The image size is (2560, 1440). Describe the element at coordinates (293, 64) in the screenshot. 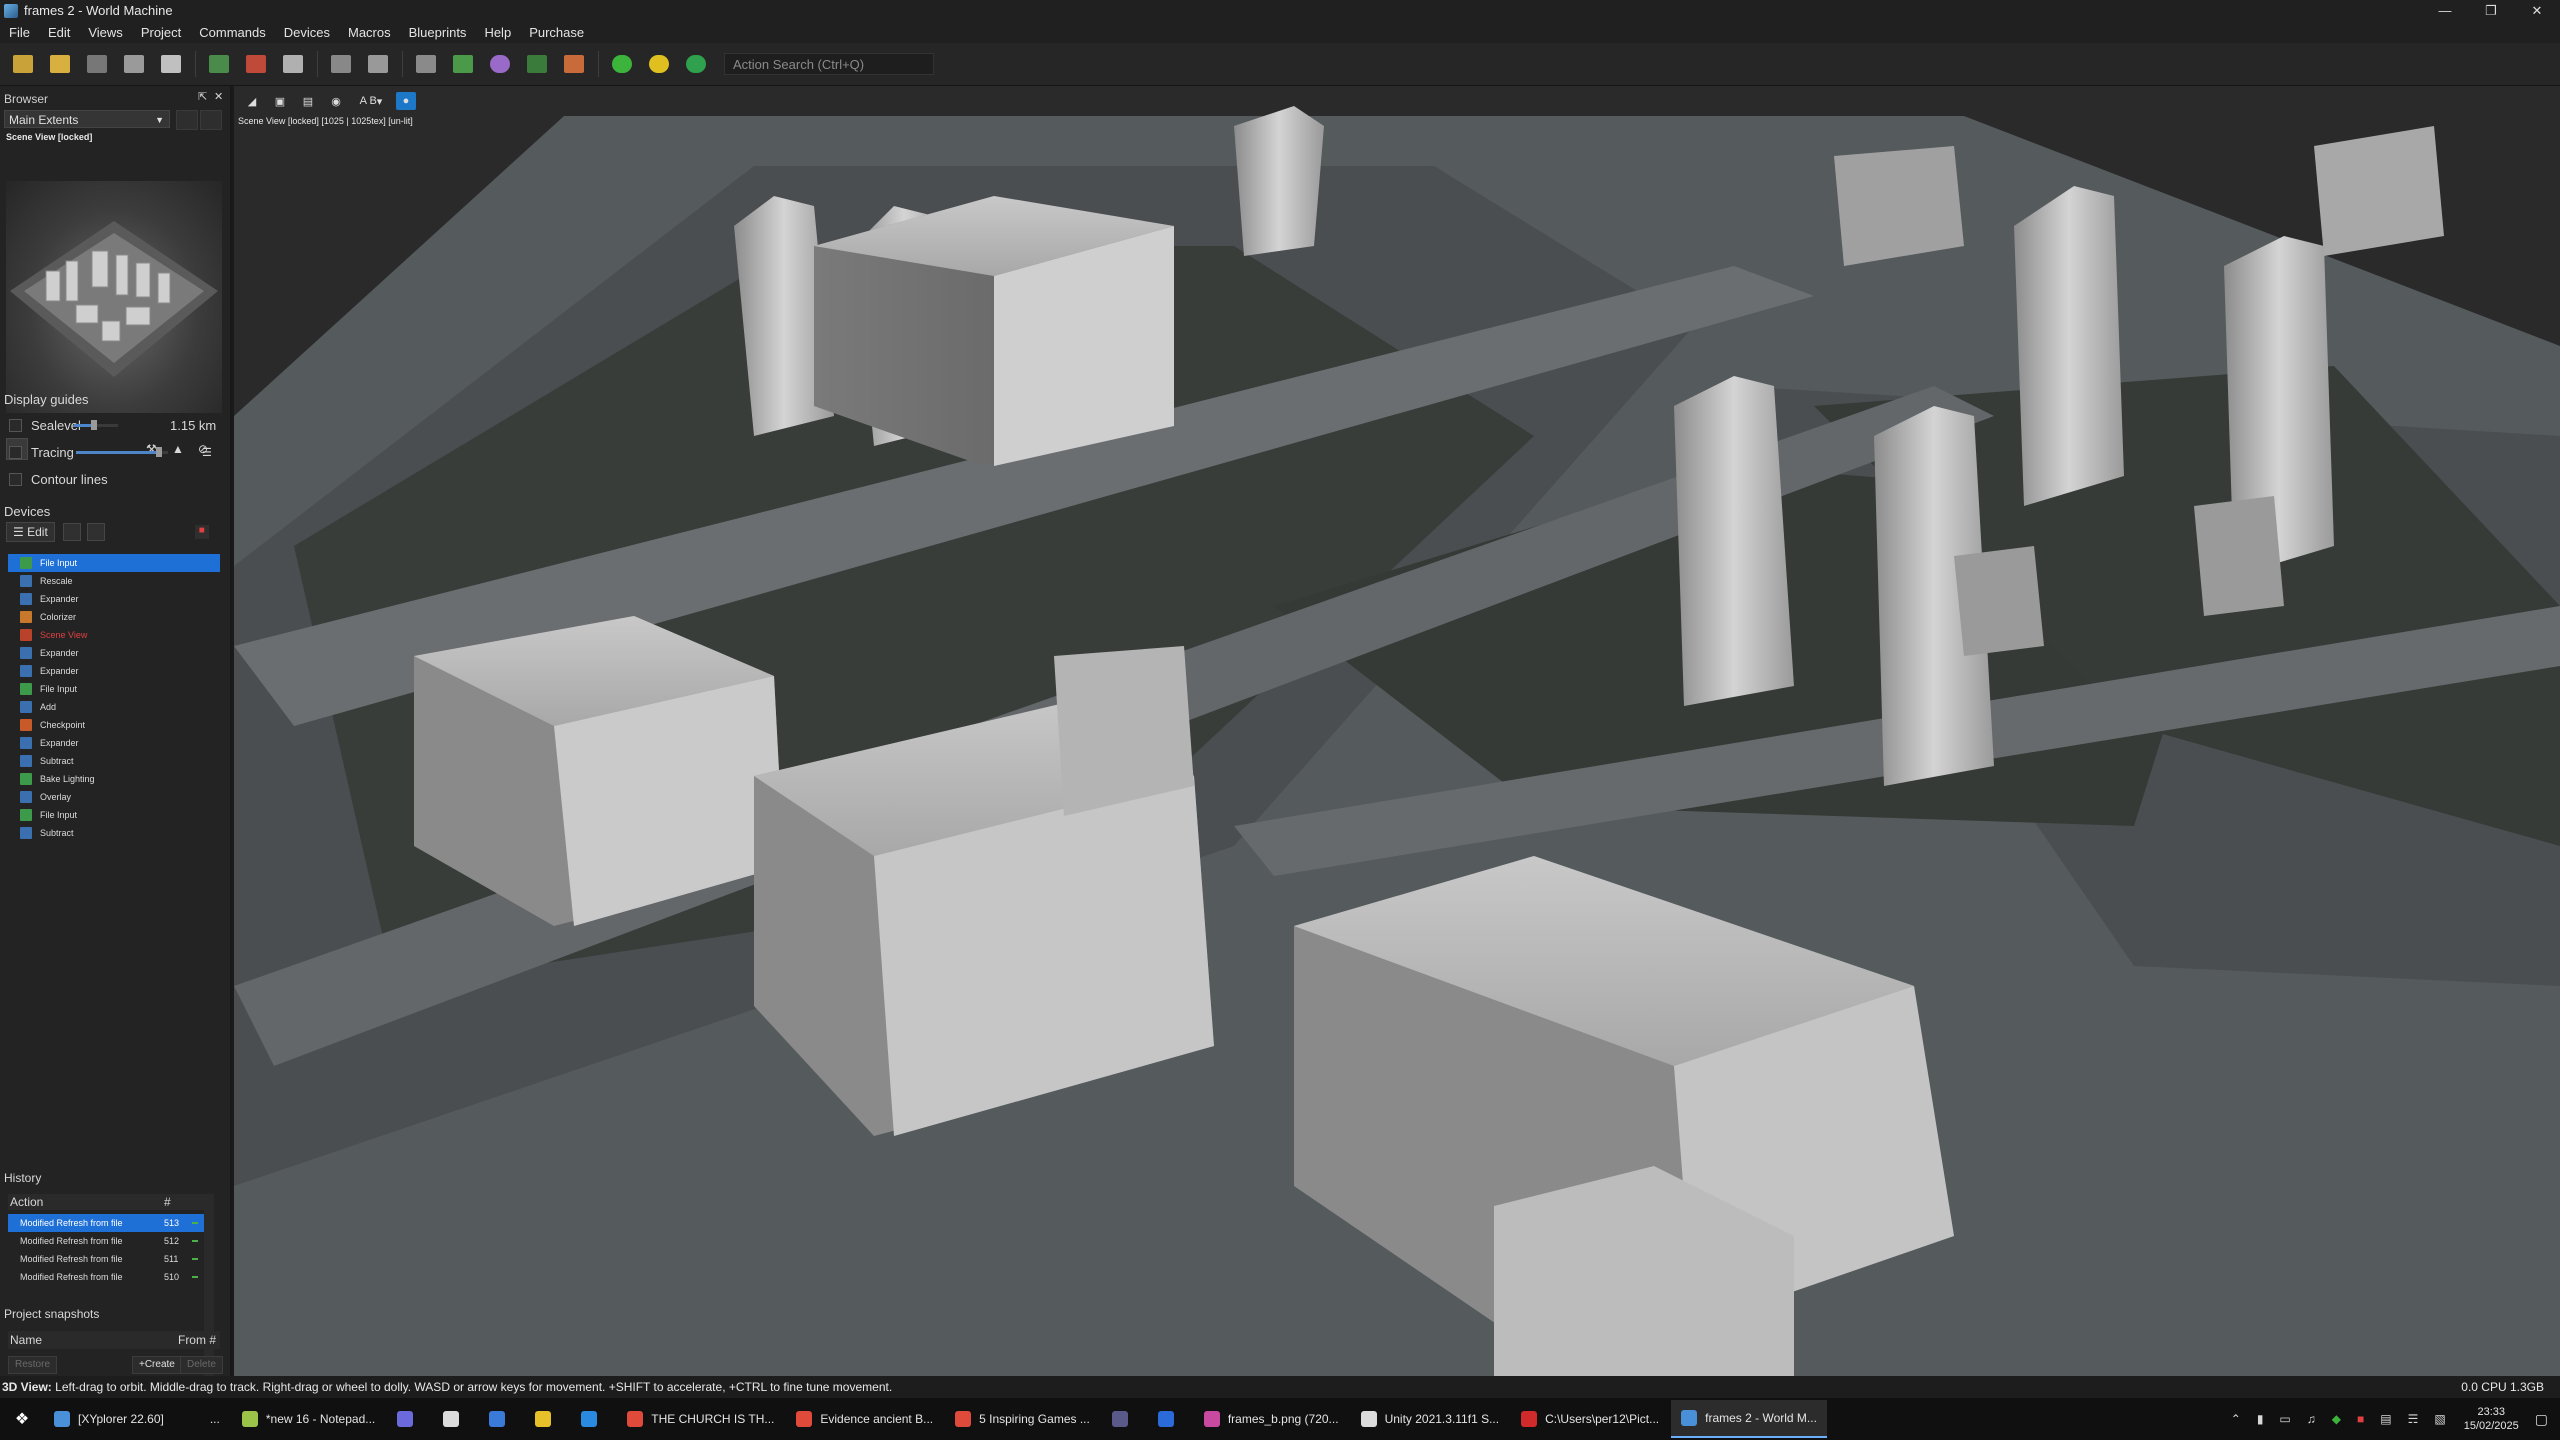

I see `settings-button` at that location.